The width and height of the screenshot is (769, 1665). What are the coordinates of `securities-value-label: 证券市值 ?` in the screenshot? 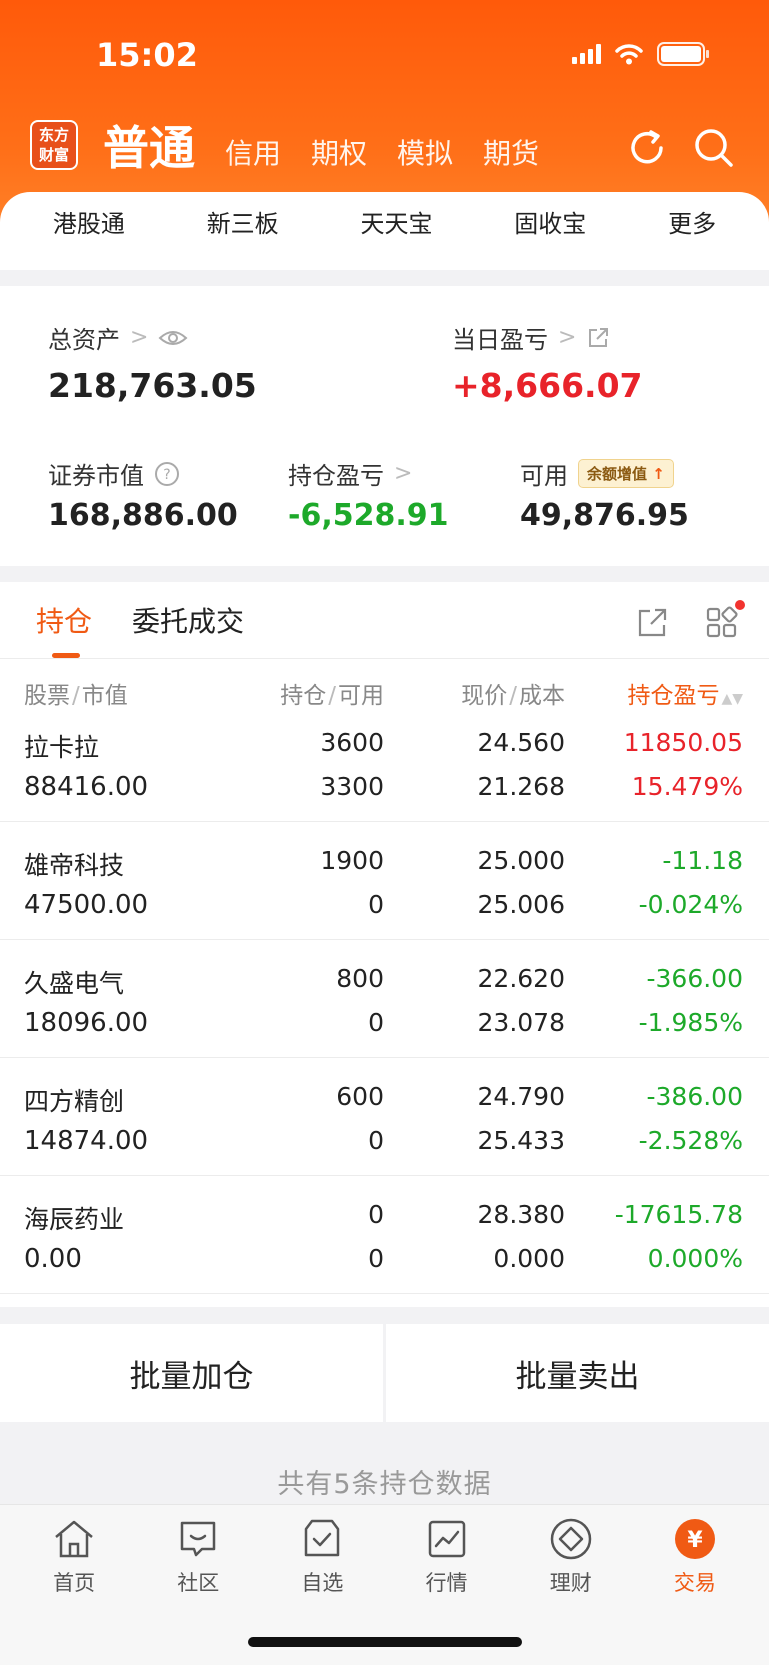 It's located at (114, 473).